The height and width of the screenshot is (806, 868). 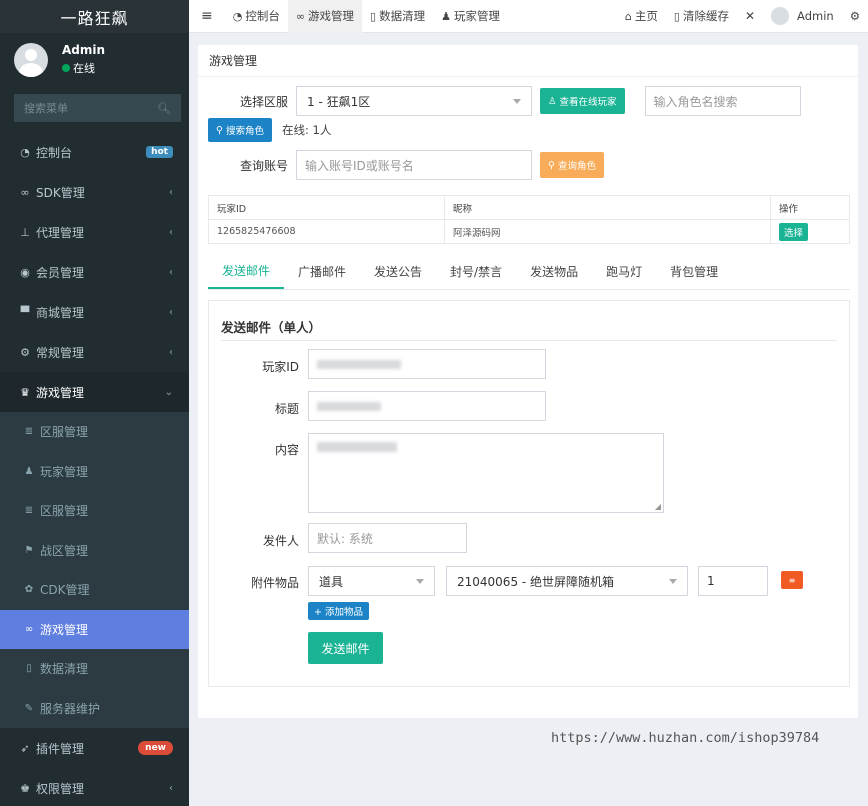 I want to click on user-panel: Admin 在线, so click(x=94, y=59).